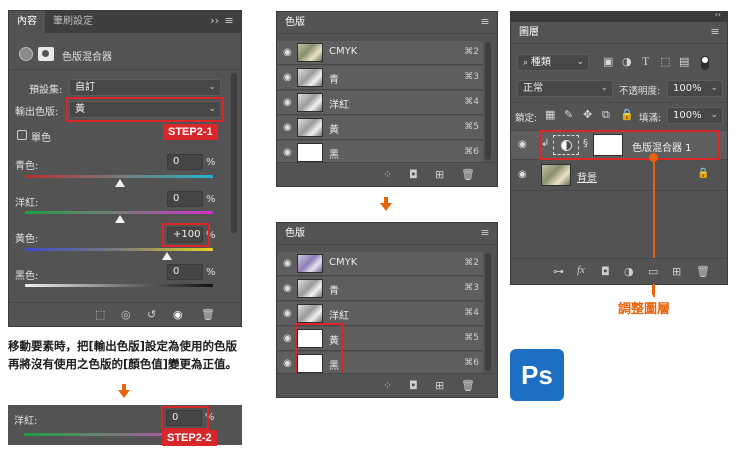 The height and width of the screenshot is (461, 740). I want to click on clip-to-layer-icon: ⬚, so click(100, 314).